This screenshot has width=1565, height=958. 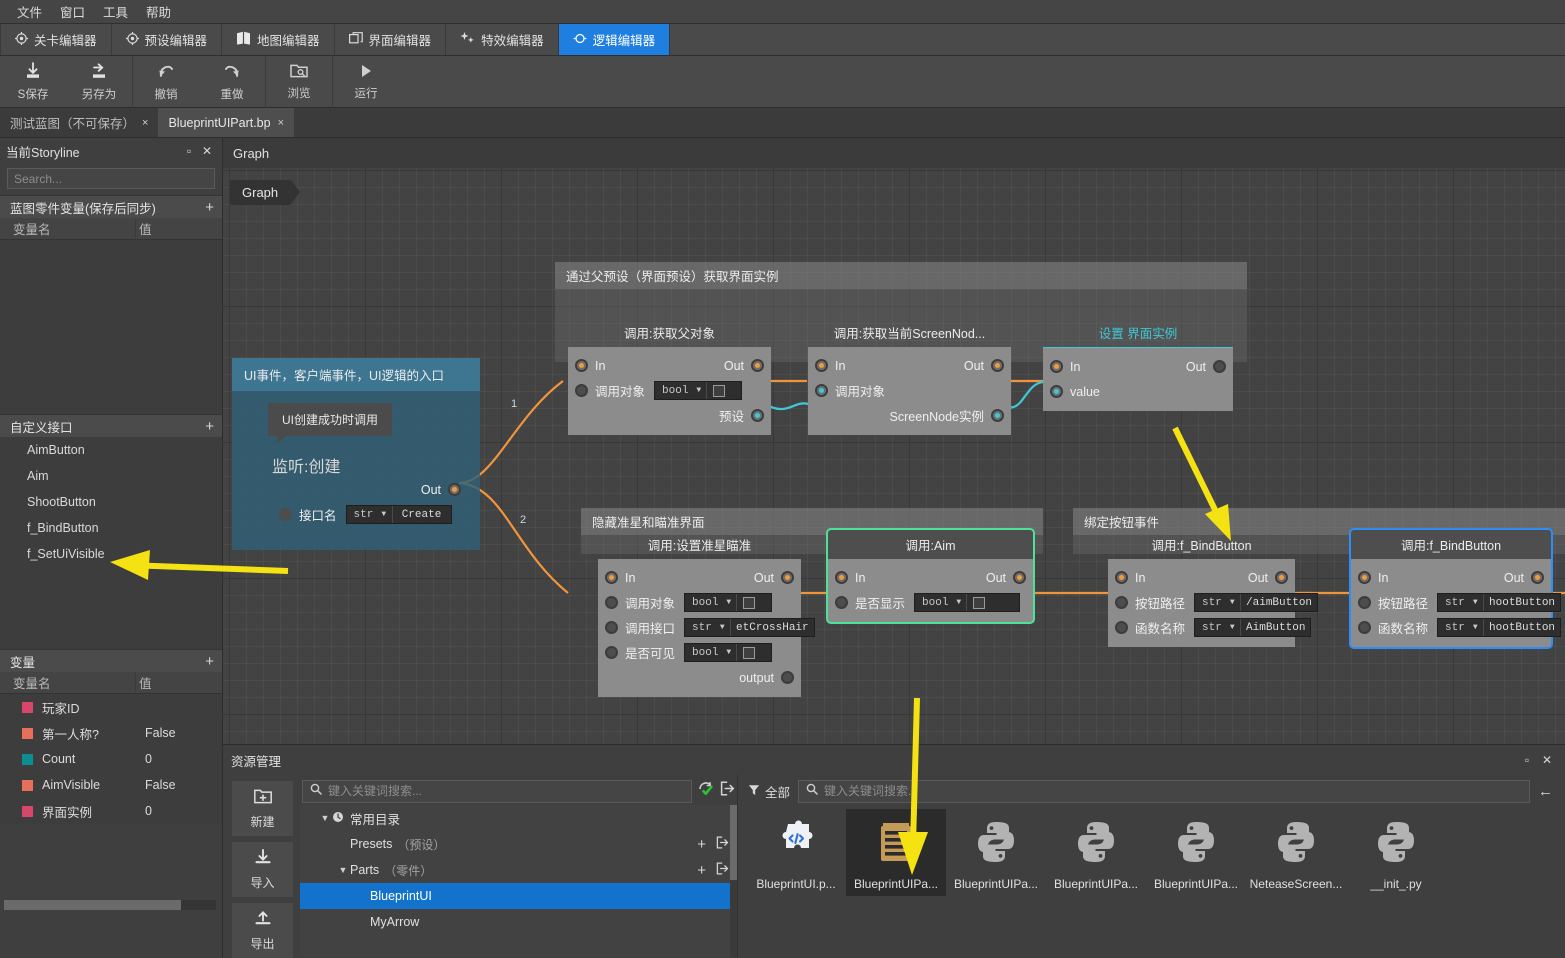 I want to click on import-button: 导入, so click(x=262, y=869).